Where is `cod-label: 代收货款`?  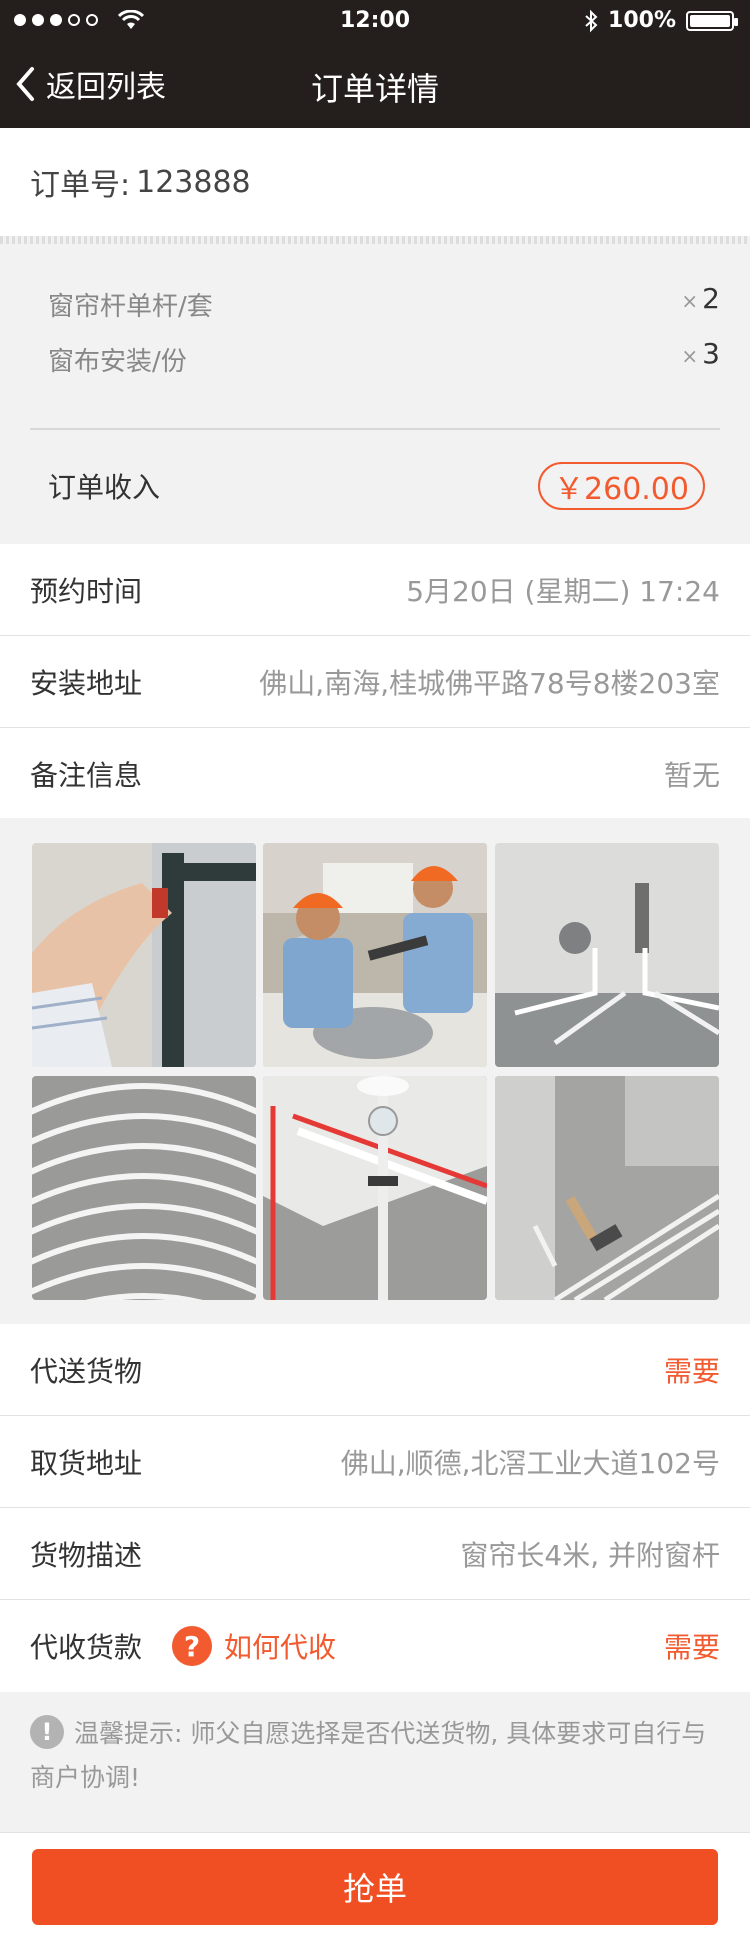
cod-label: 代收货款 is located at coordinates (86, 1647).